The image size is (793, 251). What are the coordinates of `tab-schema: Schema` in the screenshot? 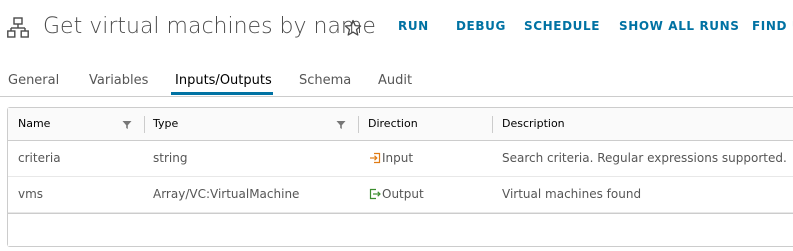 It's located at (325, 81).